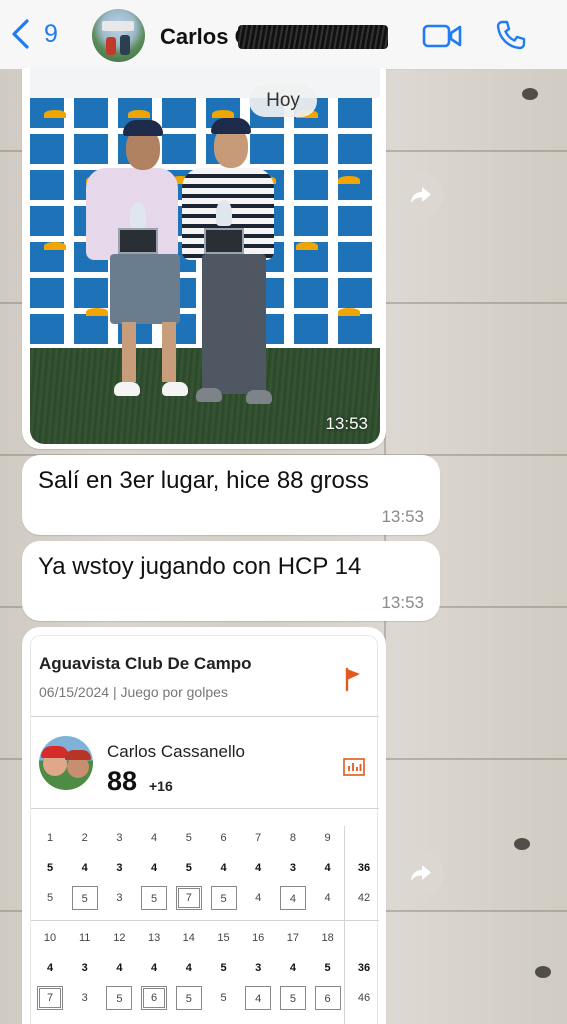  What do you see at coordinates (154, 938) in the screenshot?
I see `hole-number: 13` at bounding box center [154, 938].